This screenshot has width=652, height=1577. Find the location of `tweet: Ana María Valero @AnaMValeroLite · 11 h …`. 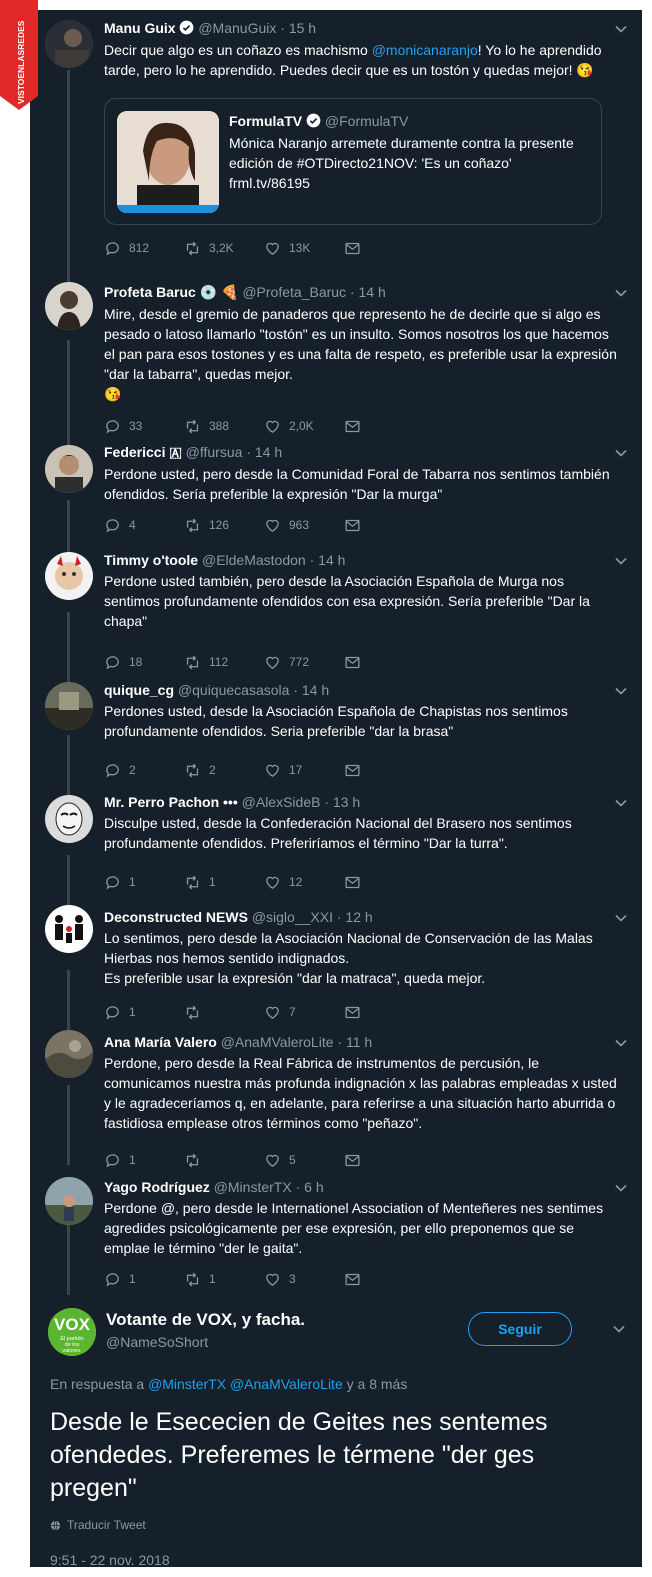

tweet: Ana María Valero @AnaMValeroLite · 11 h … is located at coordinates (336, 1107).